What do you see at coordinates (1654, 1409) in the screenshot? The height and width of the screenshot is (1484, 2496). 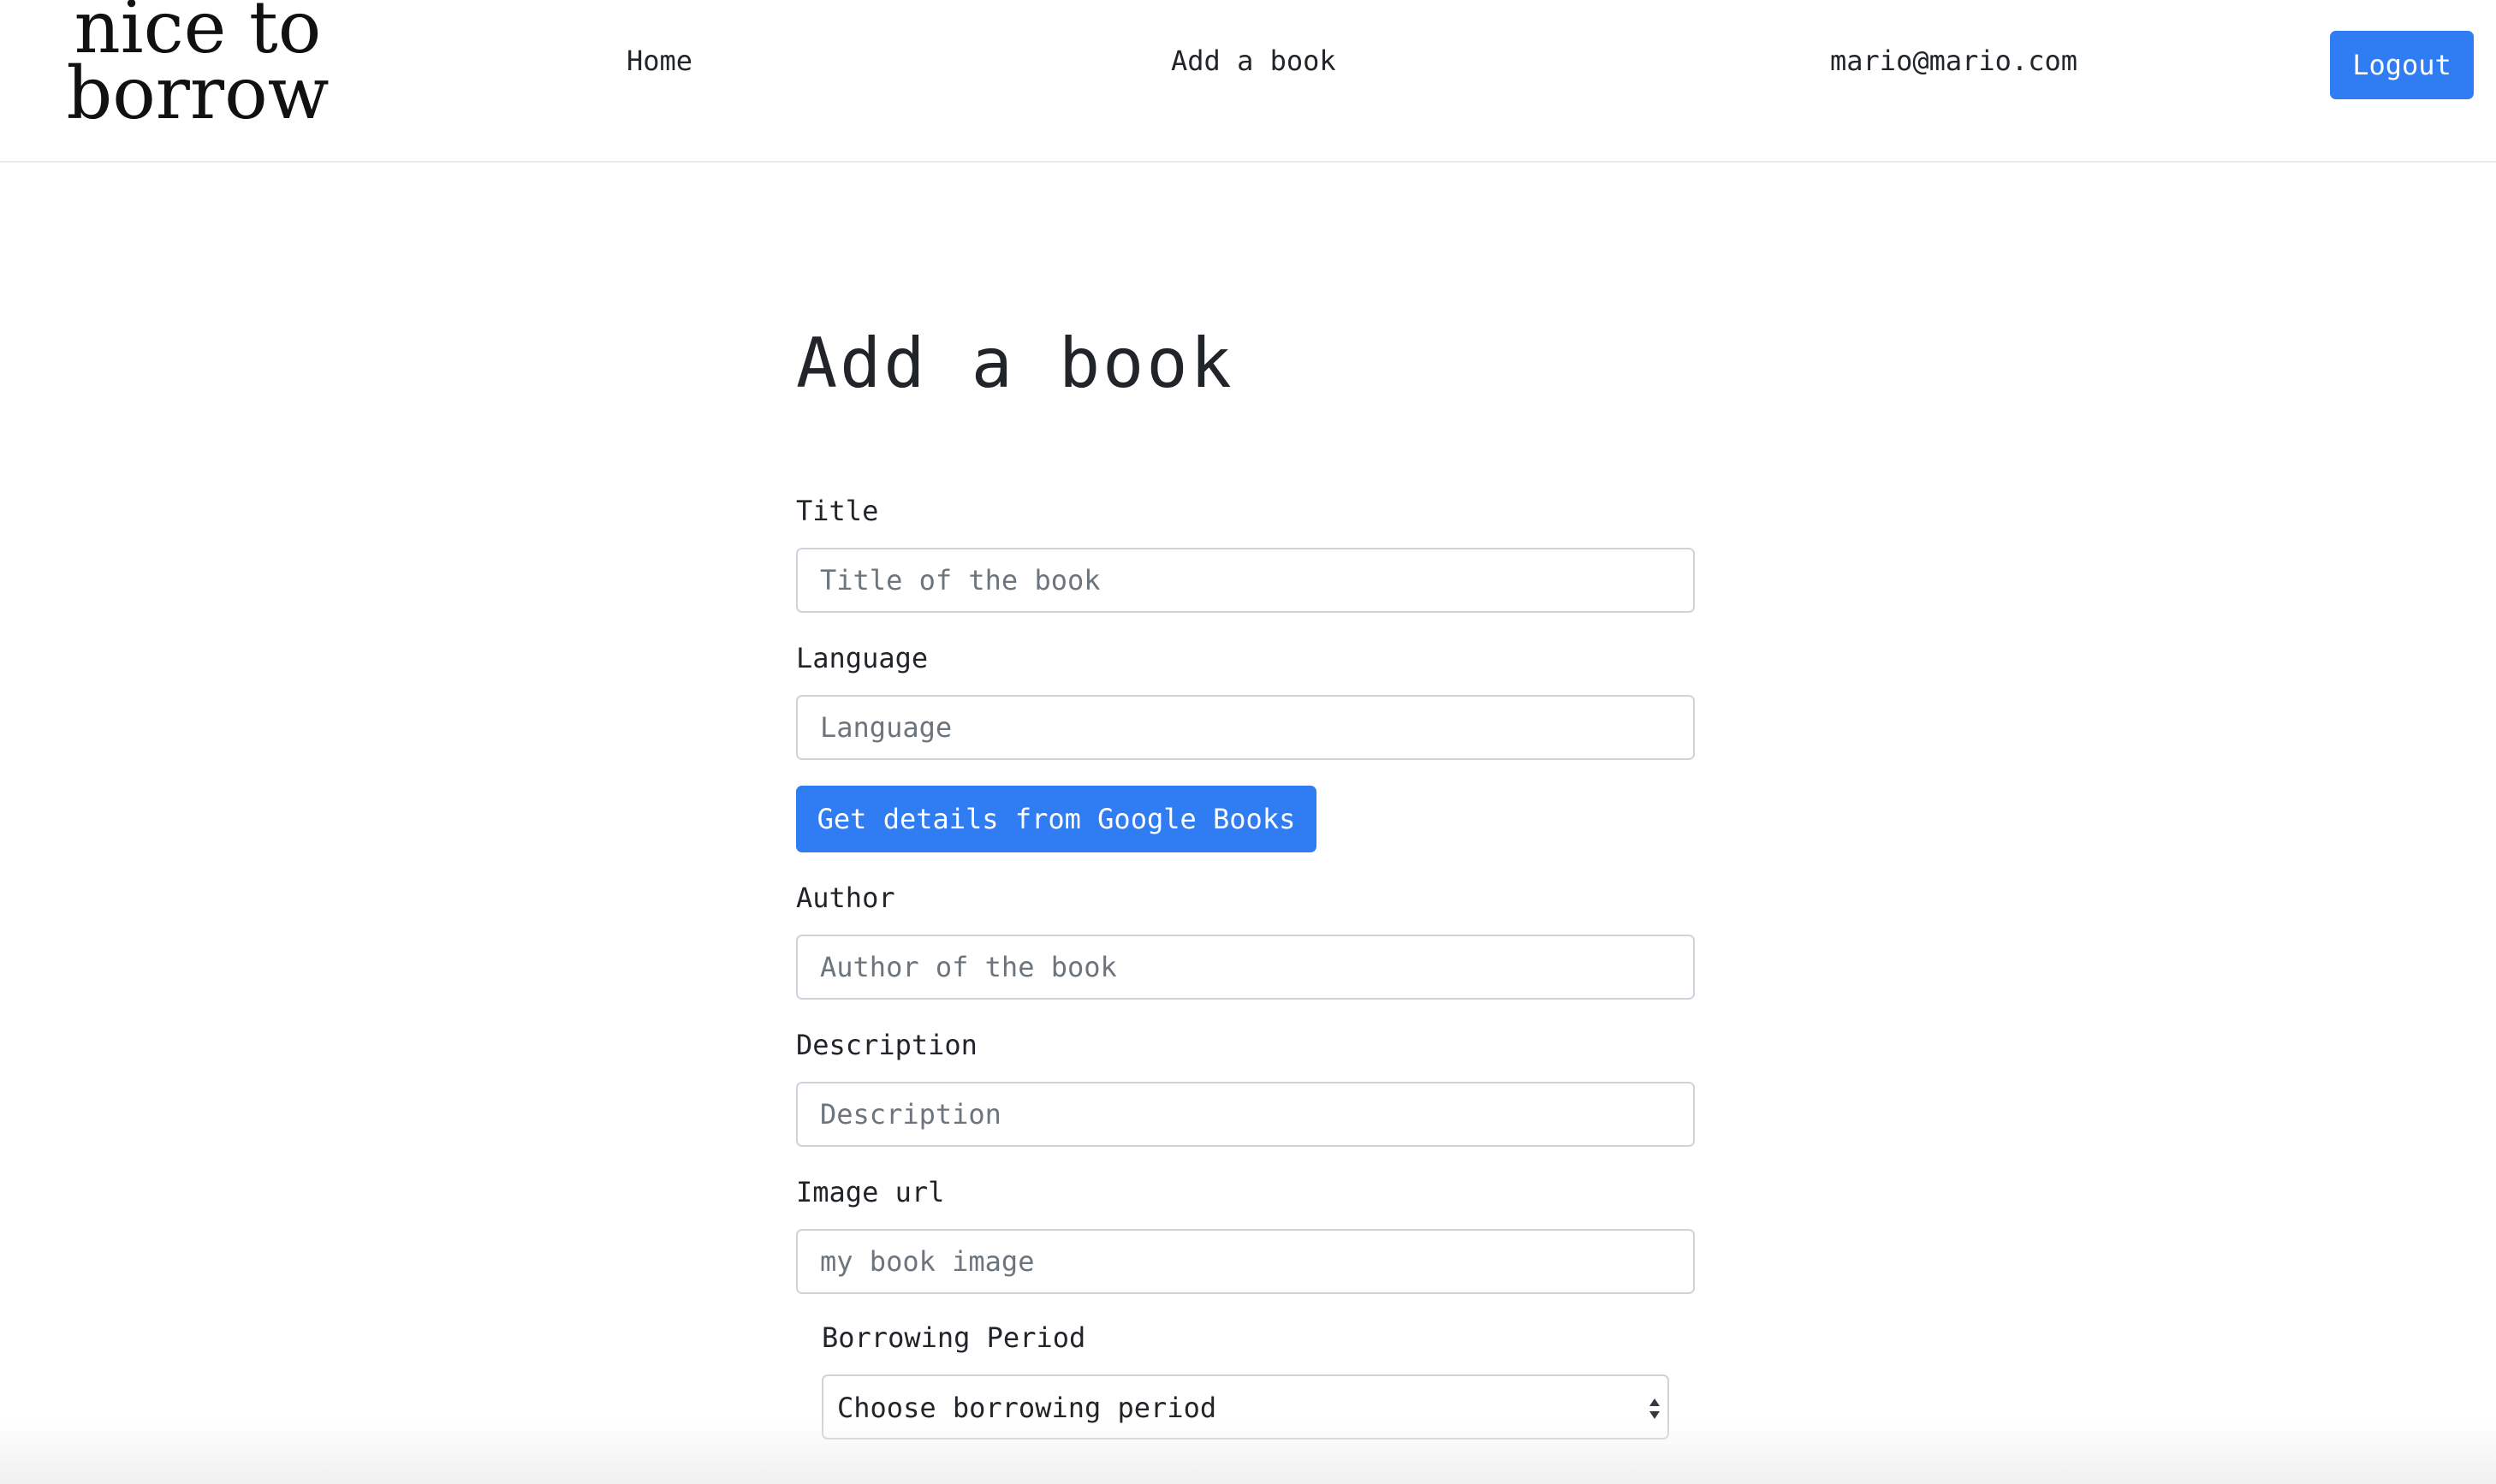 I see `select-arrows-icon` at bounding box center [1654, 1409].